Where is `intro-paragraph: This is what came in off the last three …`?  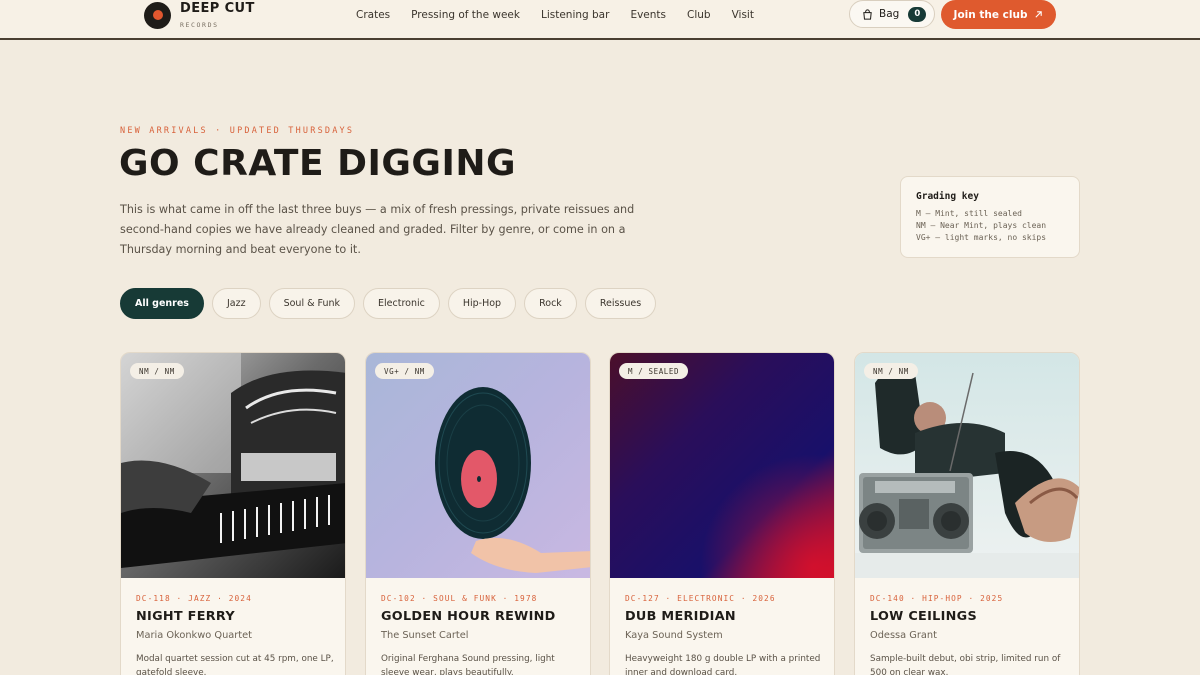 intro-paragraph: This is what came in off the last three … is located at coordinates (377, 229).